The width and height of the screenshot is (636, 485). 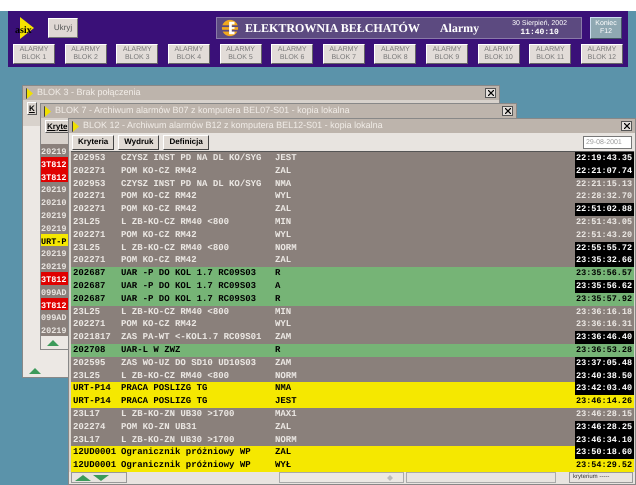 I want to click on table-cell-text: 23:54:29.52, so click(x=604, y=465).